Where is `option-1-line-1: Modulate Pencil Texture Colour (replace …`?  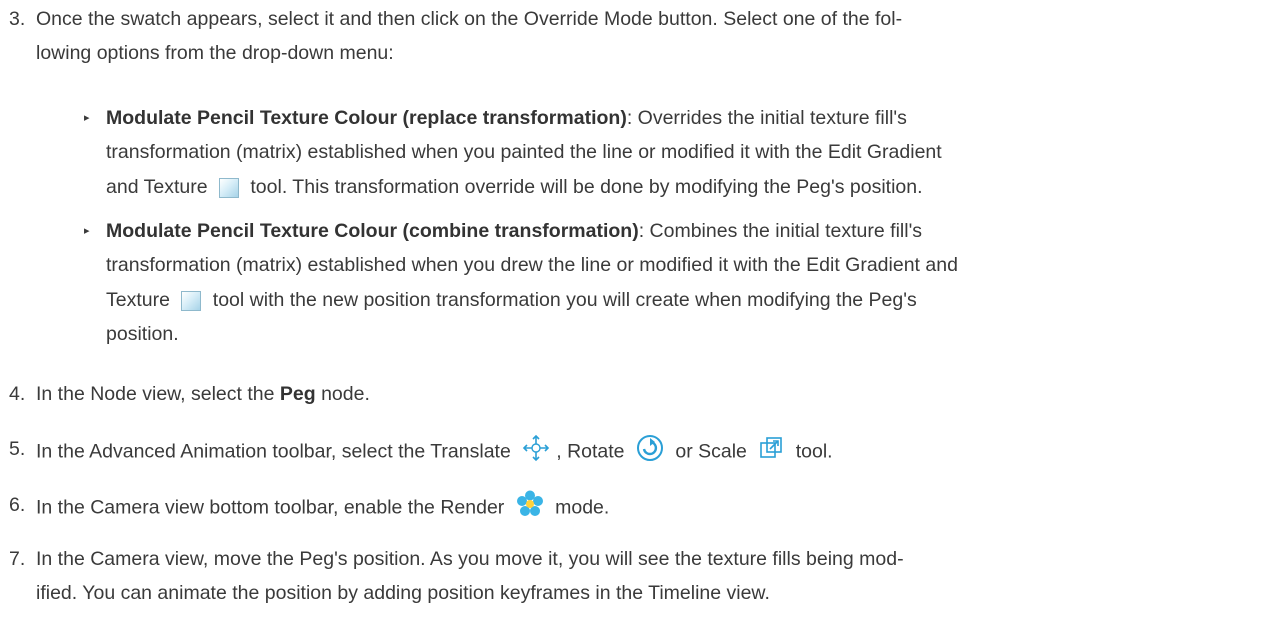
option-1-line-1: Modulate Pencil Texture Colour (replace … is located at coordinates (506, 118).